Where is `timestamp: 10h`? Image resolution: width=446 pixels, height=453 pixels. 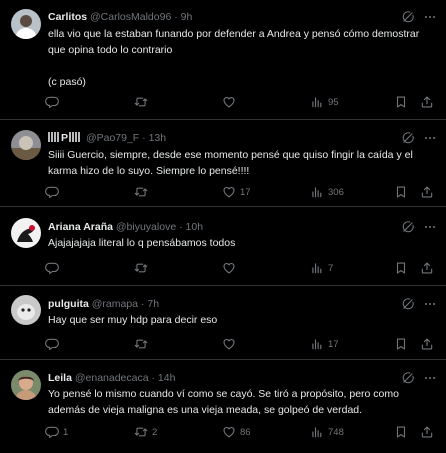 timestamp: 10h is located at coordinates (195, 227).